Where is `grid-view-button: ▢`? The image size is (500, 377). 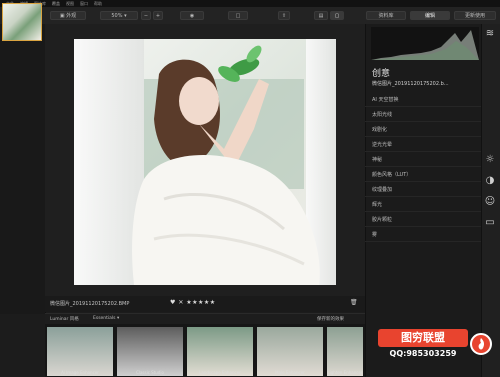 grid-view-button: ▢ is located at coordinates (337, 15).